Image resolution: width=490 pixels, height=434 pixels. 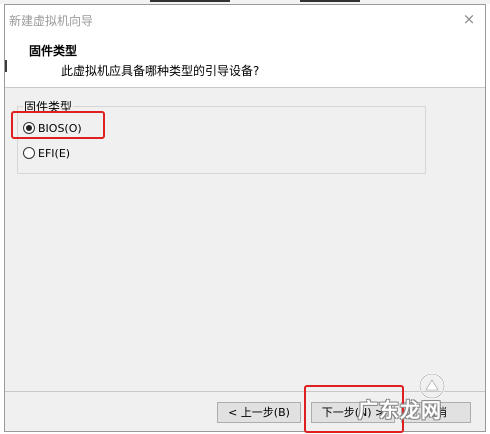 I want to click on radio-bios-indicator, so click(x=29, y=128).